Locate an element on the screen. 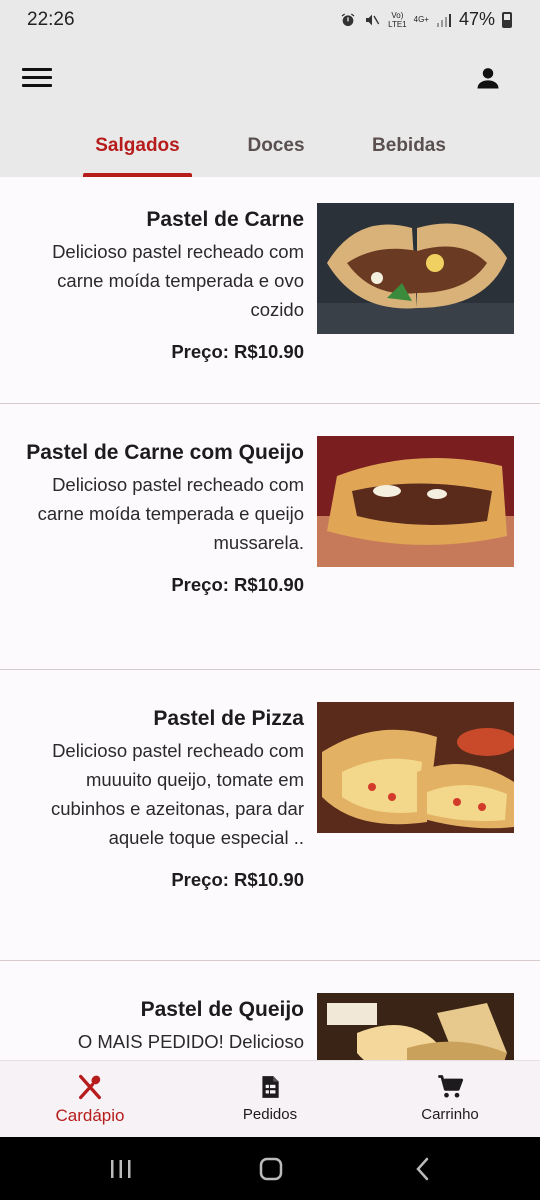  product-title: Pastel de Pizza is located at coordinates (228, 718).